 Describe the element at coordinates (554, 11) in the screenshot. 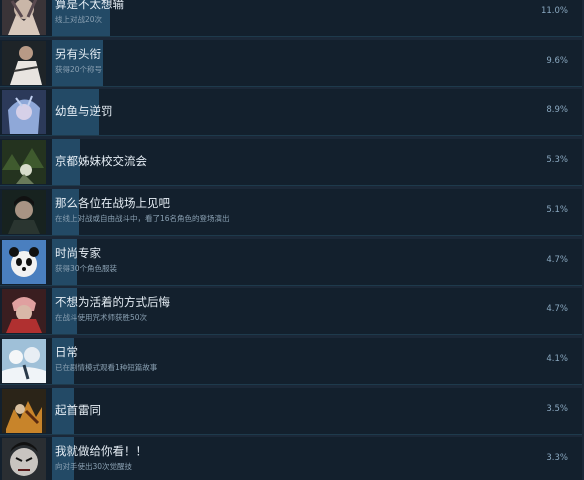

I see `unlock-percentage: 11.0%` at that location.